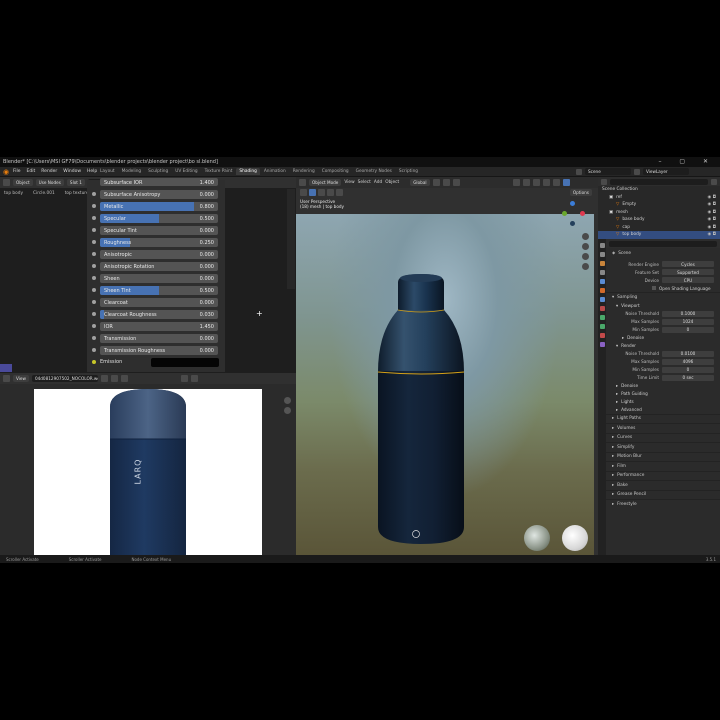 The width and height of the screenshot is (720, 720). Describe the element at coordinates (44, 193) in the screenshot. I see `breadcrumb-mesh: Circle.001` at that location.